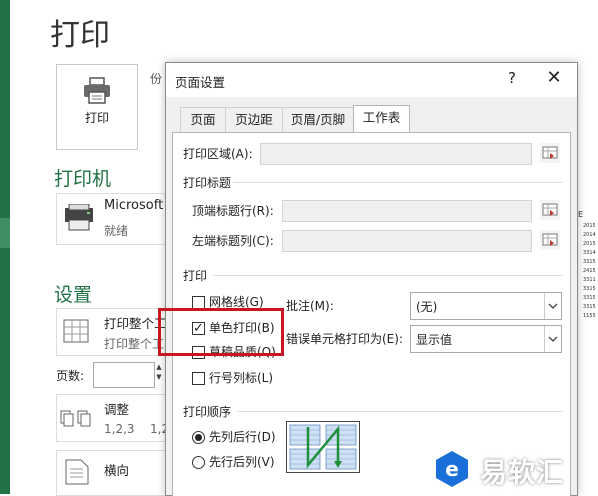  What do you see at coordinates (242, 437) in the screenshot?
I see `down-then-over-label: 先列后行(D)` at bounding box center [242, 437].